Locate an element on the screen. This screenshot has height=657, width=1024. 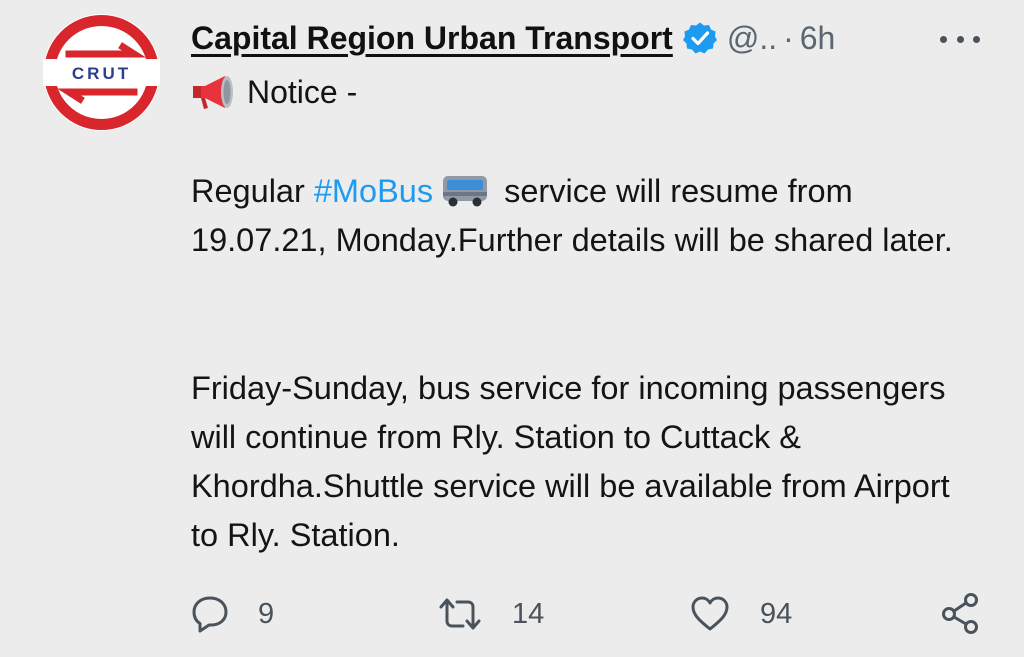
like-icon is located at coordinates (710, 613).